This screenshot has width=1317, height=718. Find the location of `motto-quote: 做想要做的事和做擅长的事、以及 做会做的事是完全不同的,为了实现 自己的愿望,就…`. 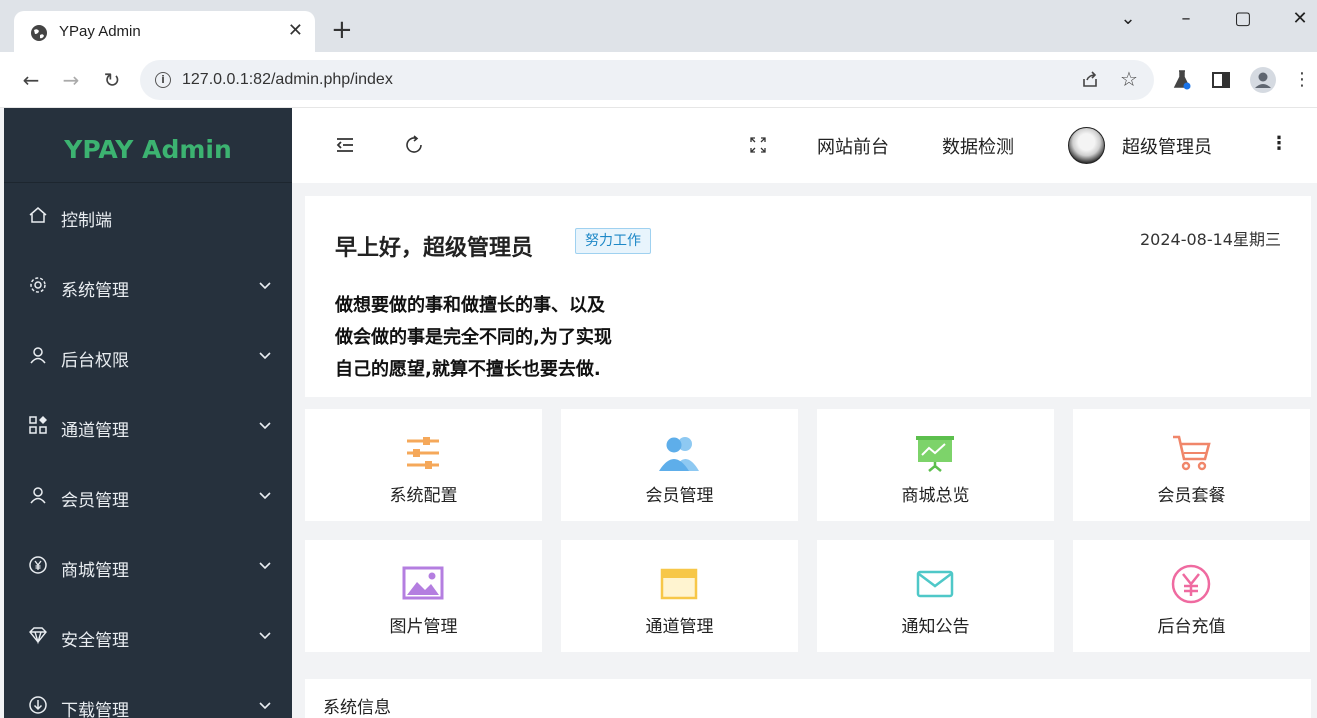

motto-quote: 做想要做的事和做擅长的事、以及 做会做的事是完全不同的,为了实现 自己的愿望,就… is located at coordinates (473, 338).